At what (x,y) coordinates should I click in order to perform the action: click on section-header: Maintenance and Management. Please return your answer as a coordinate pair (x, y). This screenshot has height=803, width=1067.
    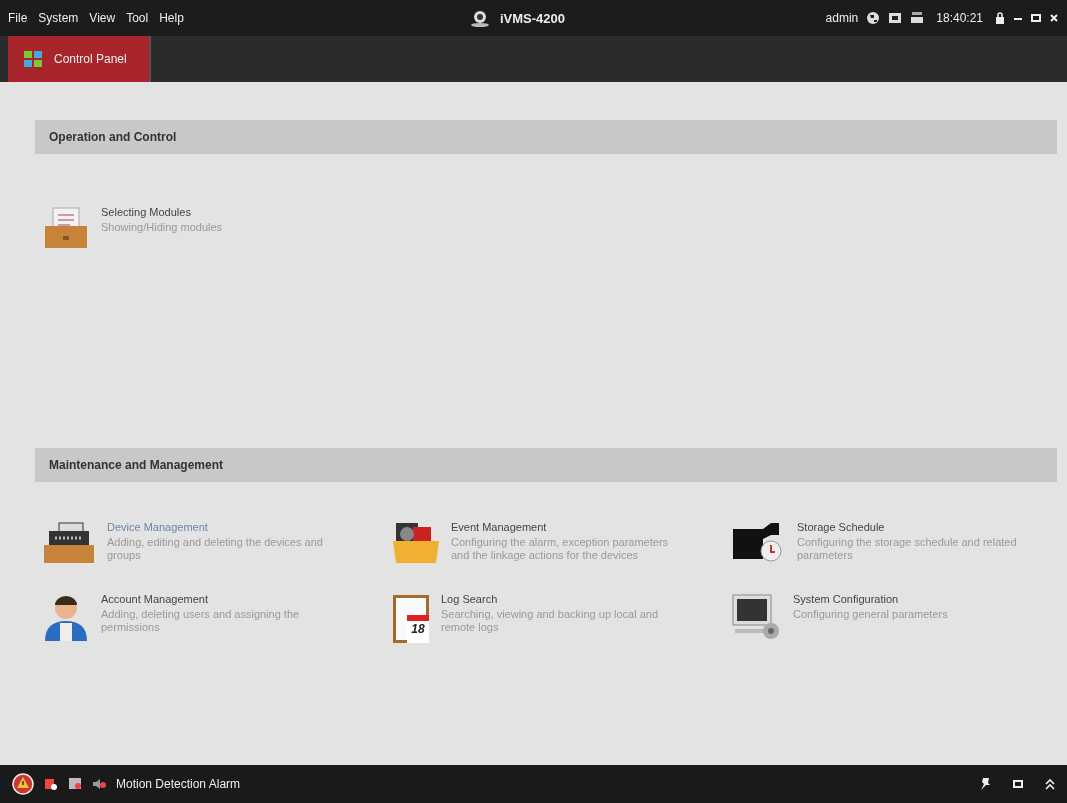
    Looking at the image, I should click on (546, 465).